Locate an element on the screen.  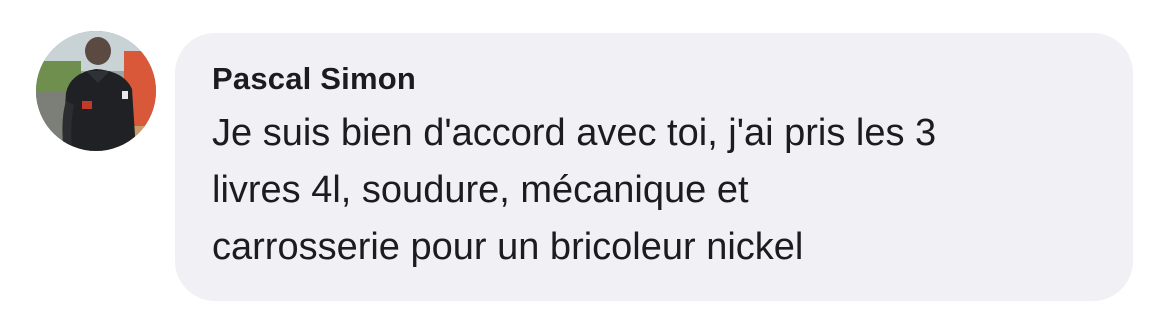
avatar-photo is located at coordinates (96, 91).